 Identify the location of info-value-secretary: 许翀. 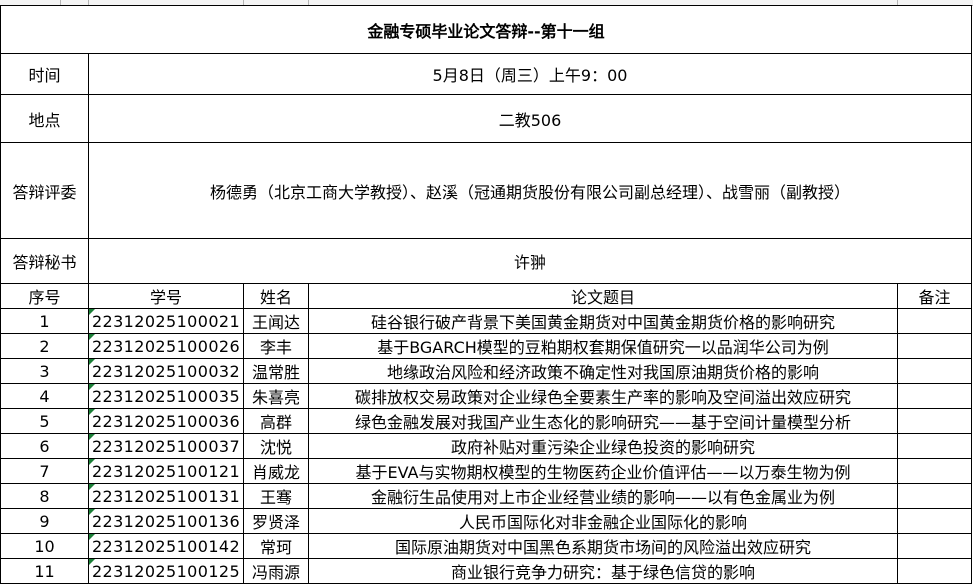
(530, 261).